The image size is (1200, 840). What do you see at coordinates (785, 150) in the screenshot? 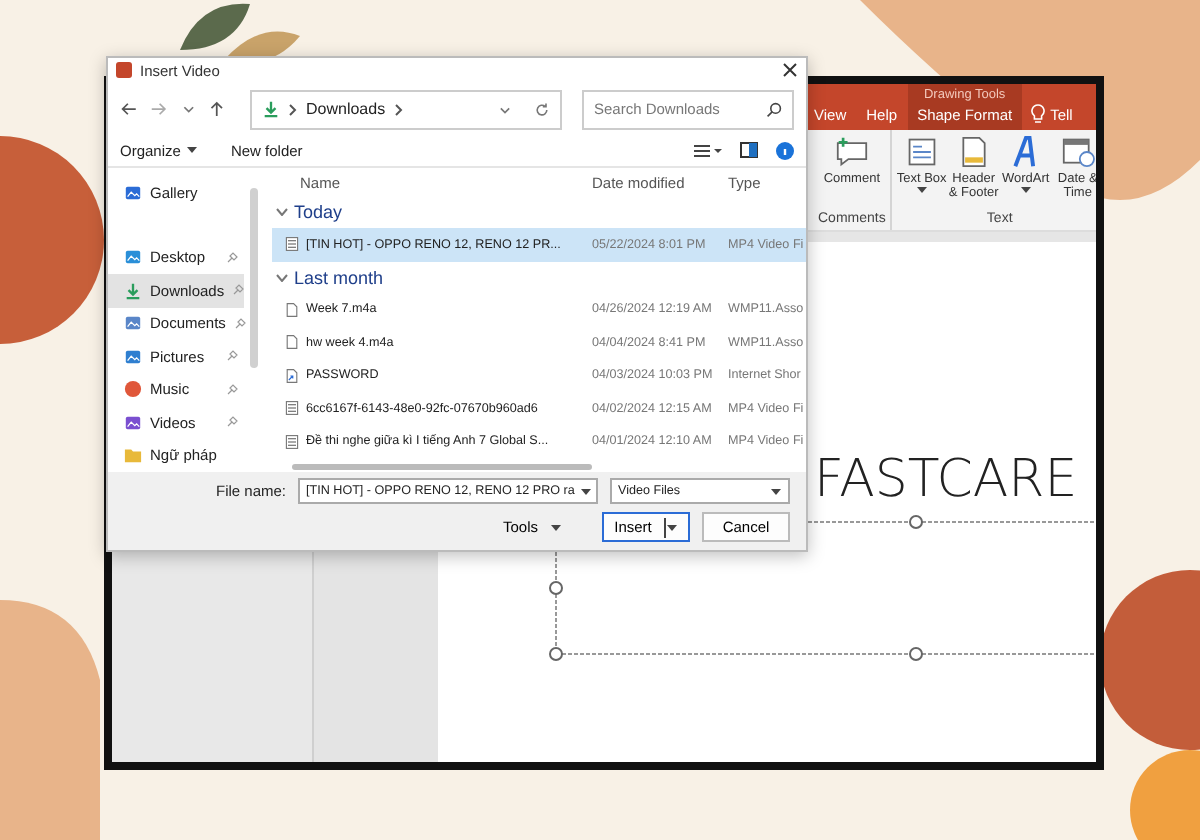
I see `help-icon` at bounding box center [785, 150].